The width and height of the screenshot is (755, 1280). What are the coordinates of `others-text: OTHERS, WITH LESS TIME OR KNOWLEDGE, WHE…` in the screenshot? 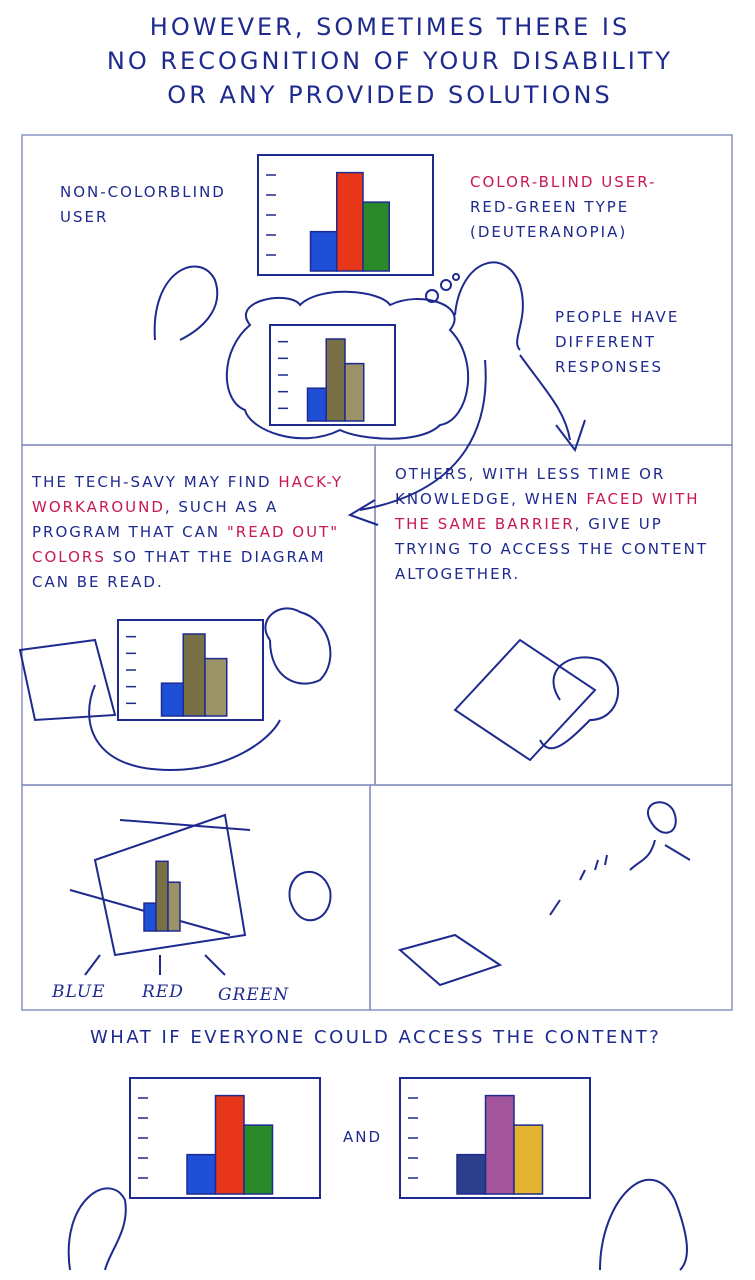 It's located at (560, 524).